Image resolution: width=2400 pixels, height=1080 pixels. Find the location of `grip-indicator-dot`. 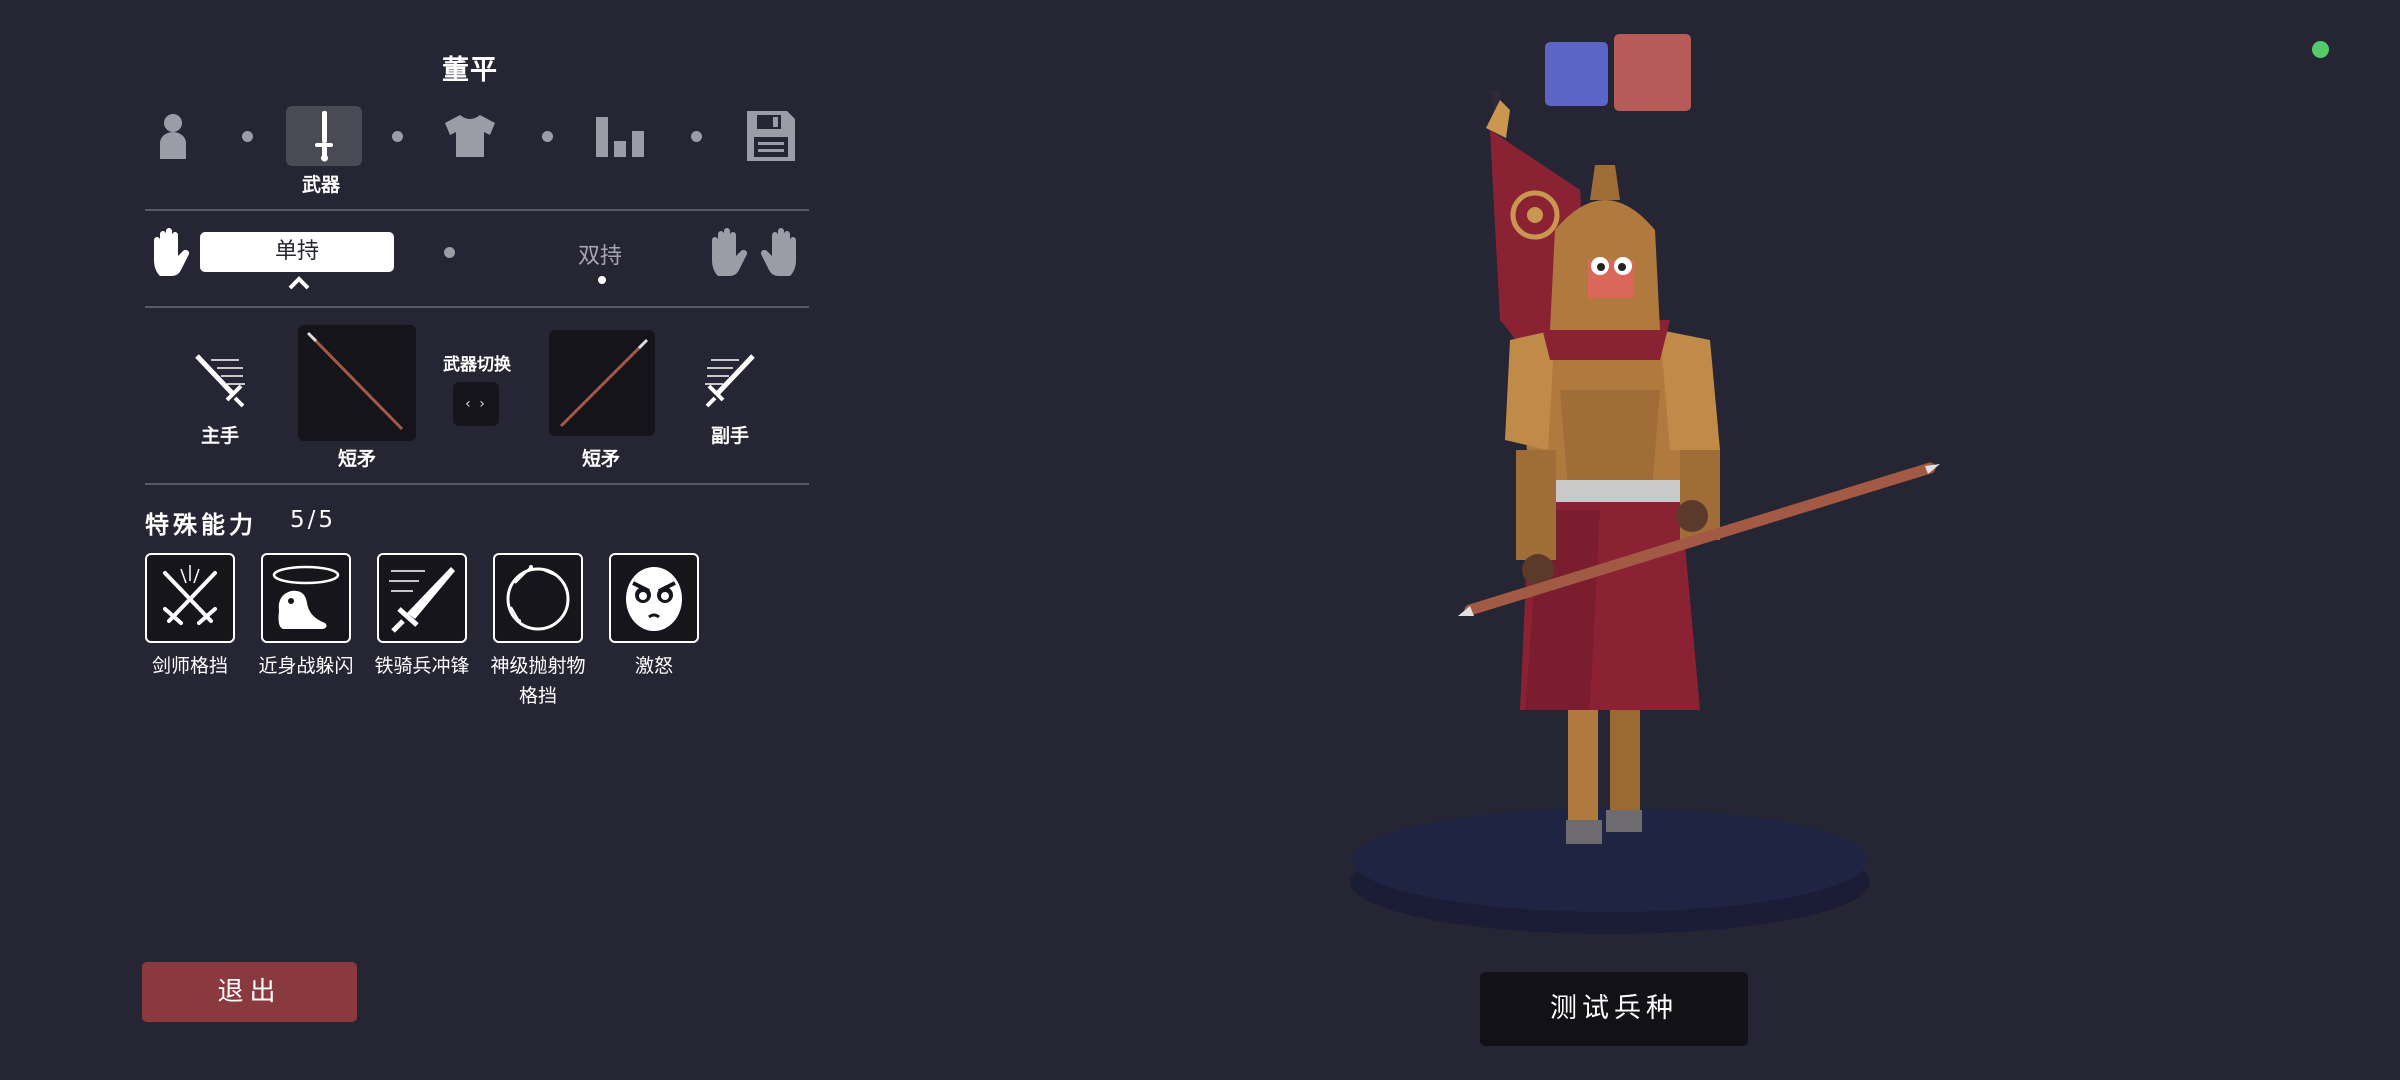

grip-indicator-dot is located at coordinates (602, 280).